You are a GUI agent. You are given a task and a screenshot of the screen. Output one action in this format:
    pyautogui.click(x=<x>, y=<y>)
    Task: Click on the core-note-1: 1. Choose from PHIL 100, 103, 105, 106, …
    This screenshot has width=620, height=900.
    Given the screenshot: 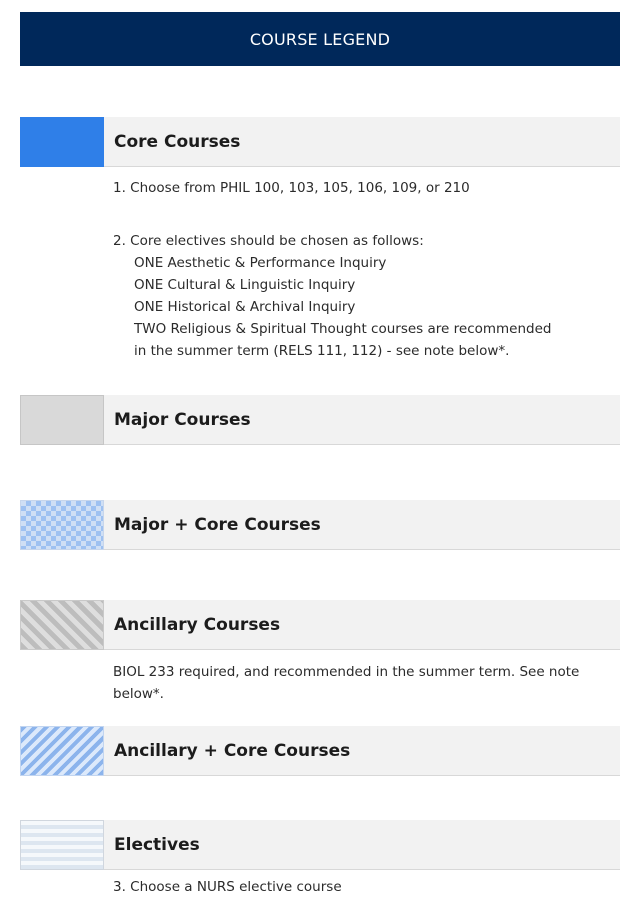 What is the action you would take?
    pyautogui.click(x=291, y=188)
    